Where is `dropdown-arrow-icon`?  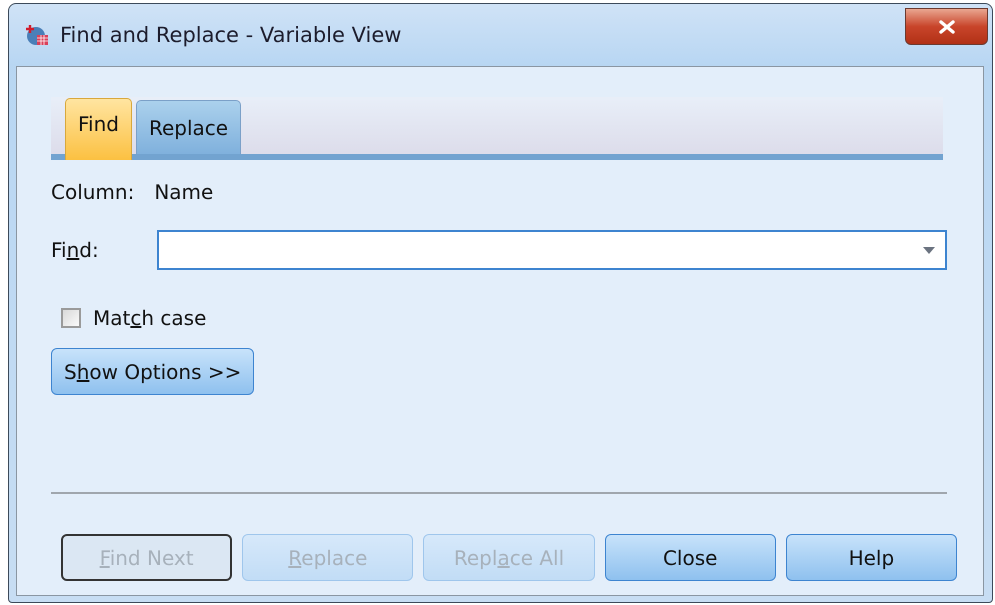
dropdown-arrow-icon is located at coordinates (929, 250).